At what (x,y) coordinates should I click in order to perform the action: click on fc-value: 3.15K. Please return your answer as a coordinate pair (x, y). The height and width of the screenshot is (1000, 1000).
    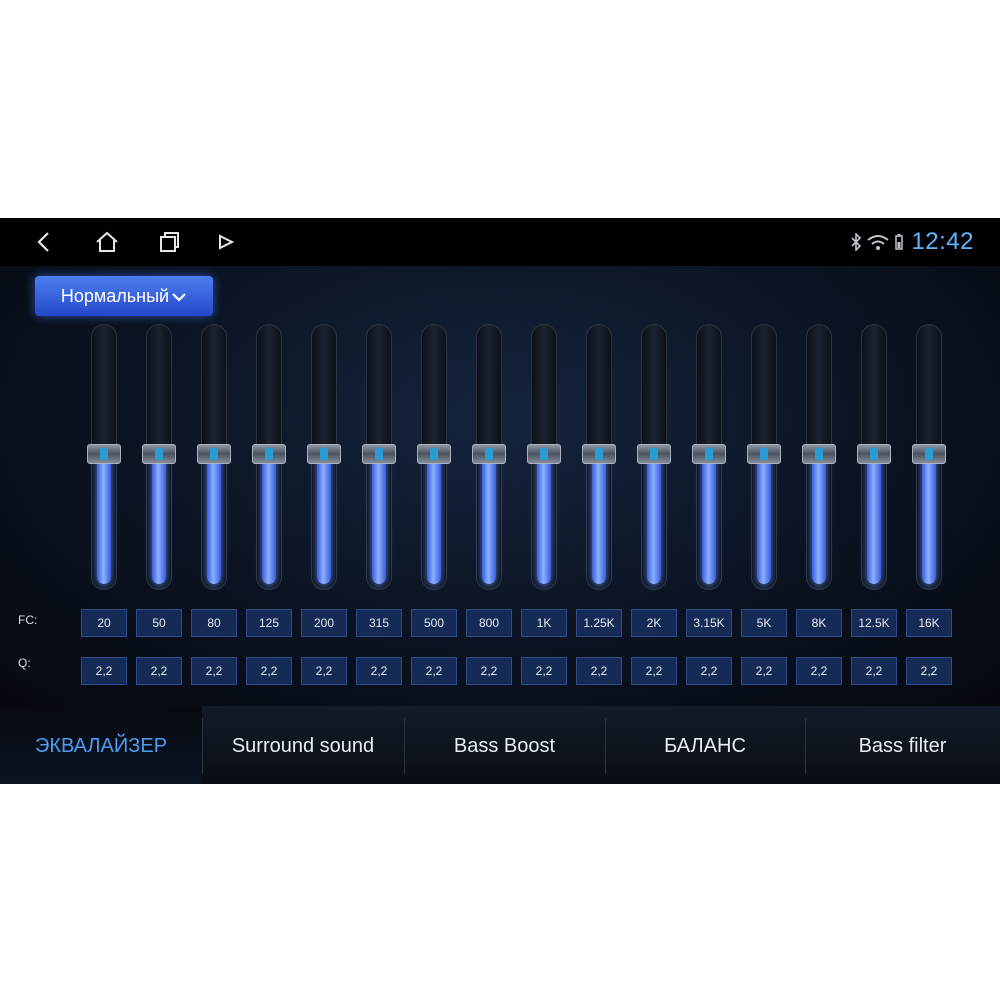
    Looking at the image, I should click on (709, 623).